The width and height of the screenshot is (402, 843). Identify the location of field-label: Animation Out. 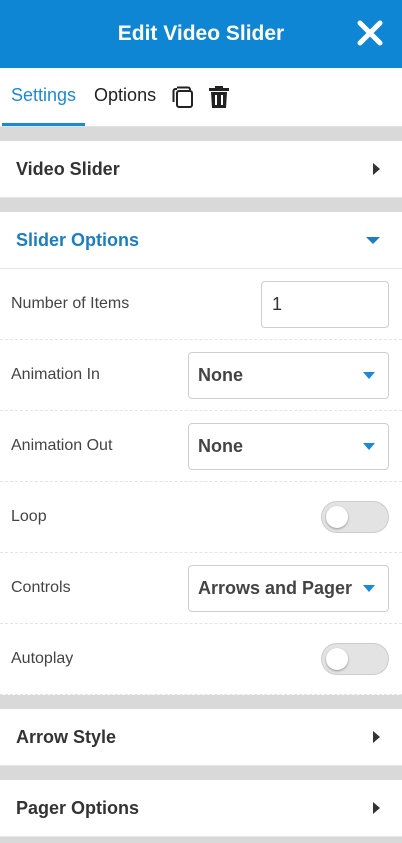
(62, 445).